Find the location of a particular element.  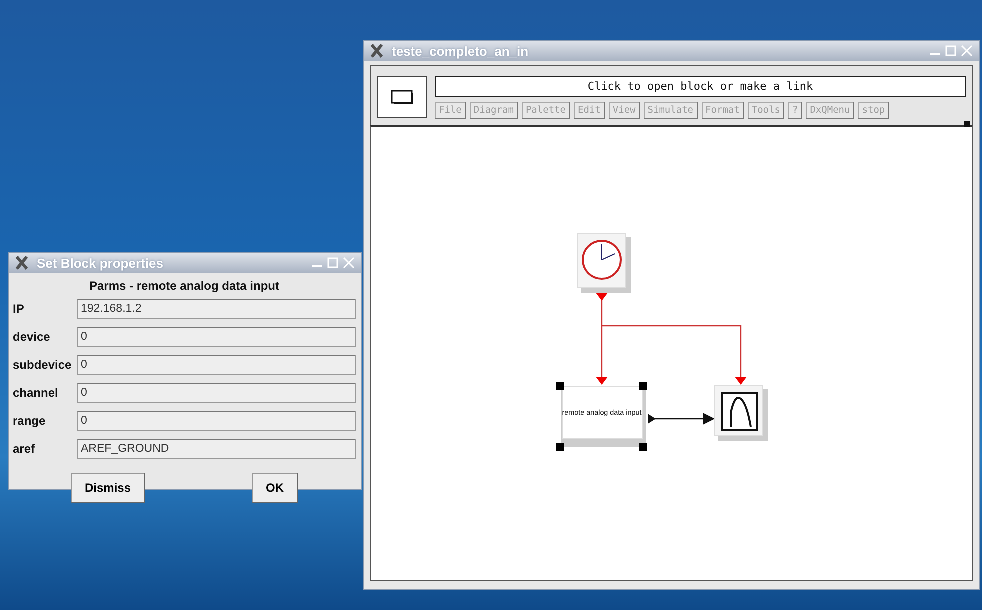

field-label: IP is located at coordinates (19, 309).